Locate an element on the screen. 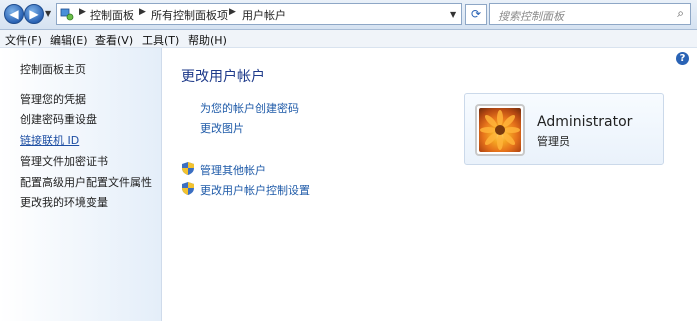  change-picture-link: 更改图片 is located at coordinates (222, 128).